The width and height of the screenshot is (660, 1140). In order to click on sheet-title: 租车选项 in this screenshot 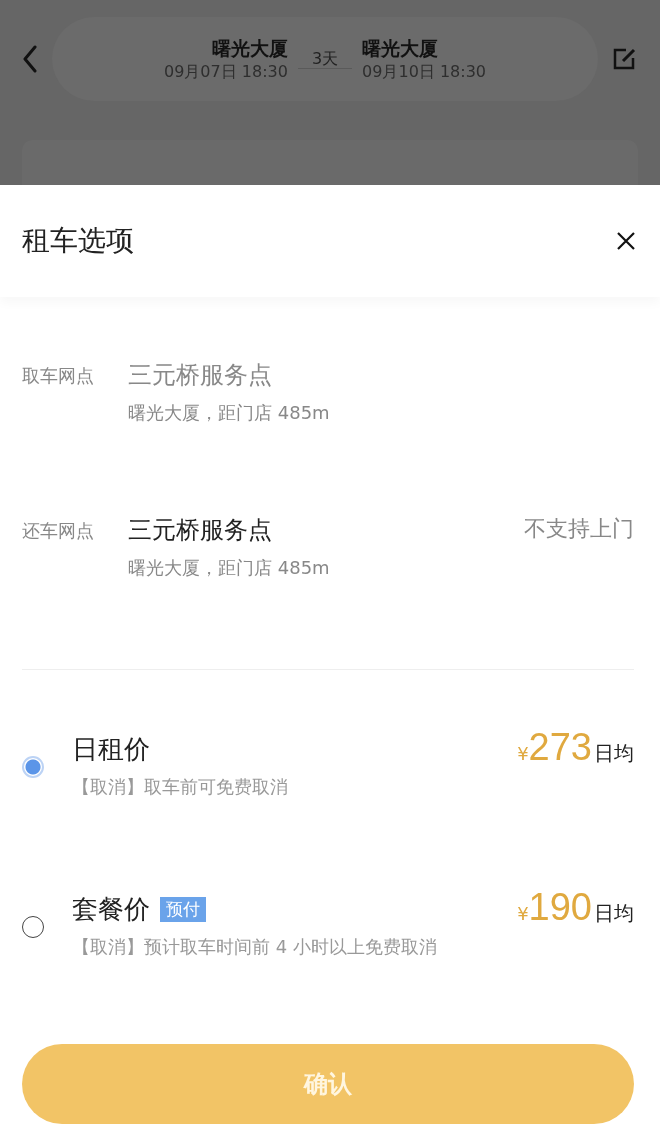, I will do `click(78, 241)`.